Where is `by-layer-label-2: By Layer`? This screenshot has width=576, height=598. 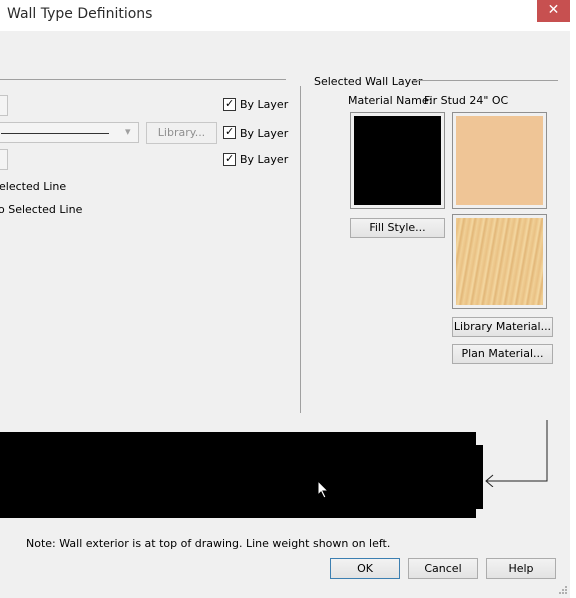 by-layer-label-2: By Layer is located at coordinates (264, 133).